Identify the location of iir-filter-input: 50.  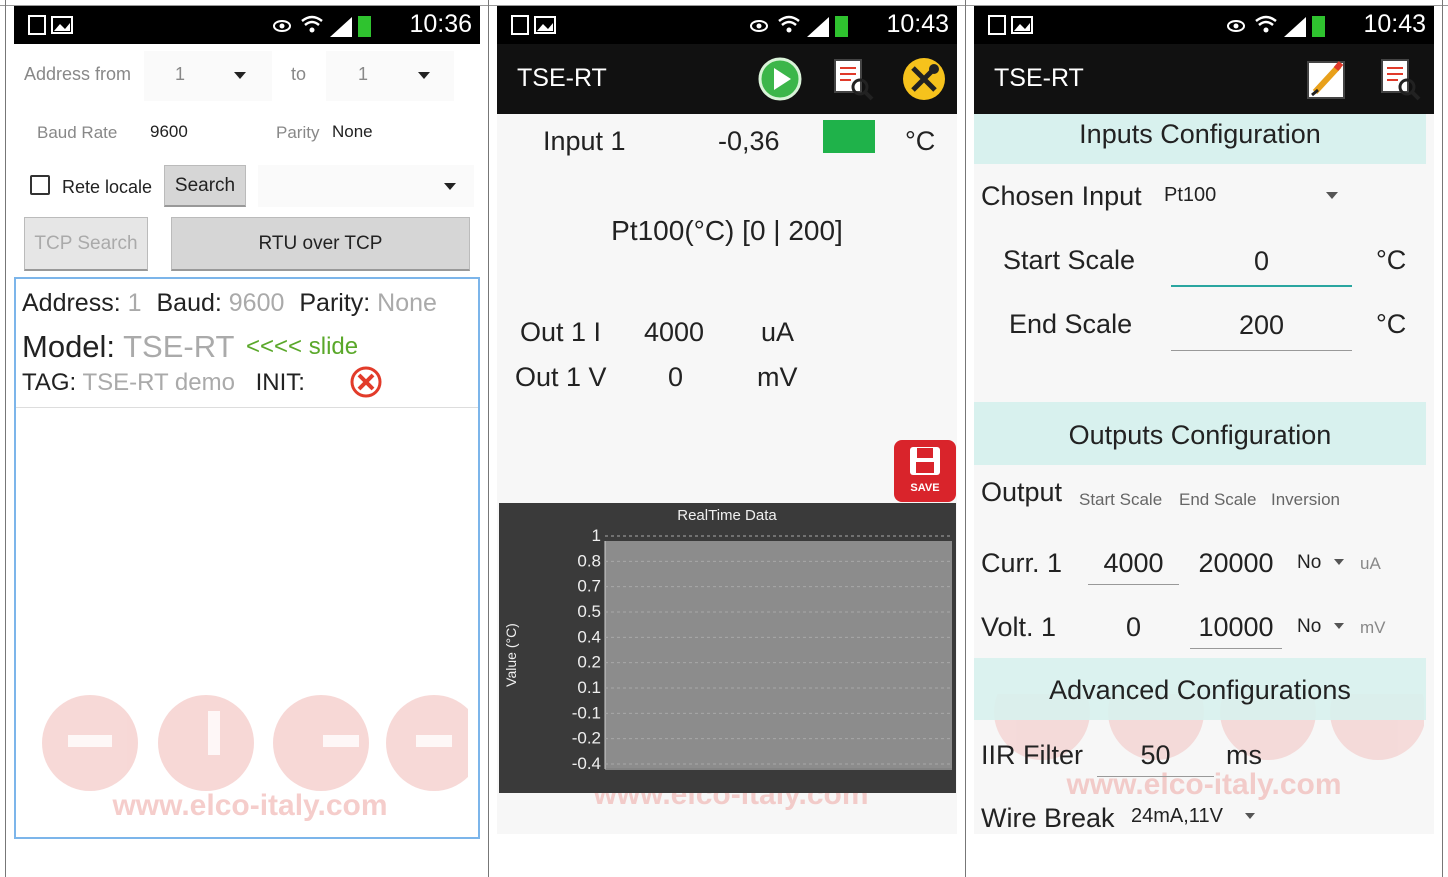
(1155, 754).